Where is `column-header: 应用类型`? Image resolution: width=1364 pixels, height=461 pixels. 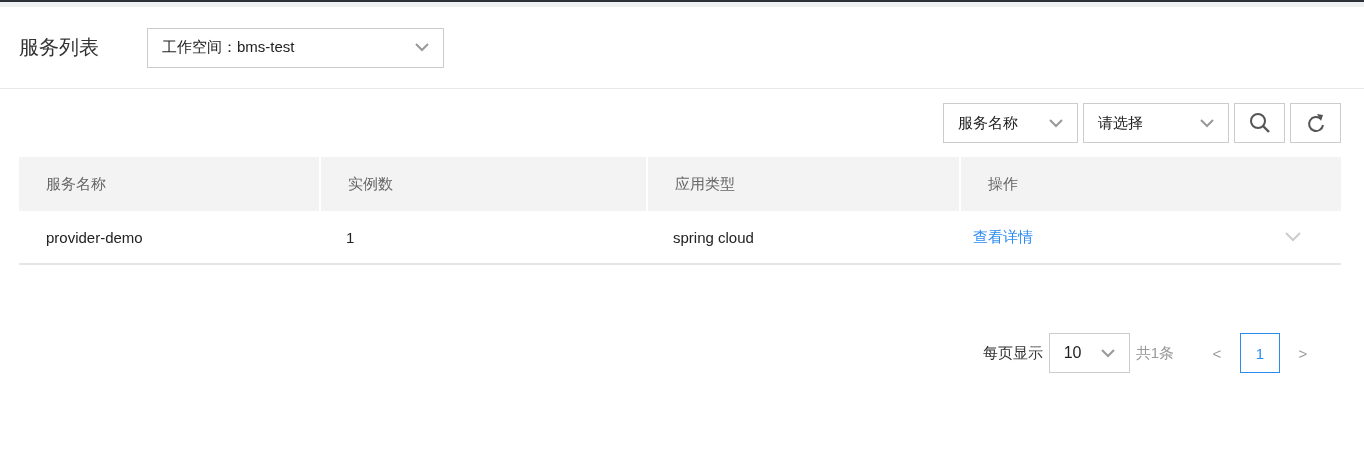
column-header: 应用类型 is located at coordinates (705, 184).